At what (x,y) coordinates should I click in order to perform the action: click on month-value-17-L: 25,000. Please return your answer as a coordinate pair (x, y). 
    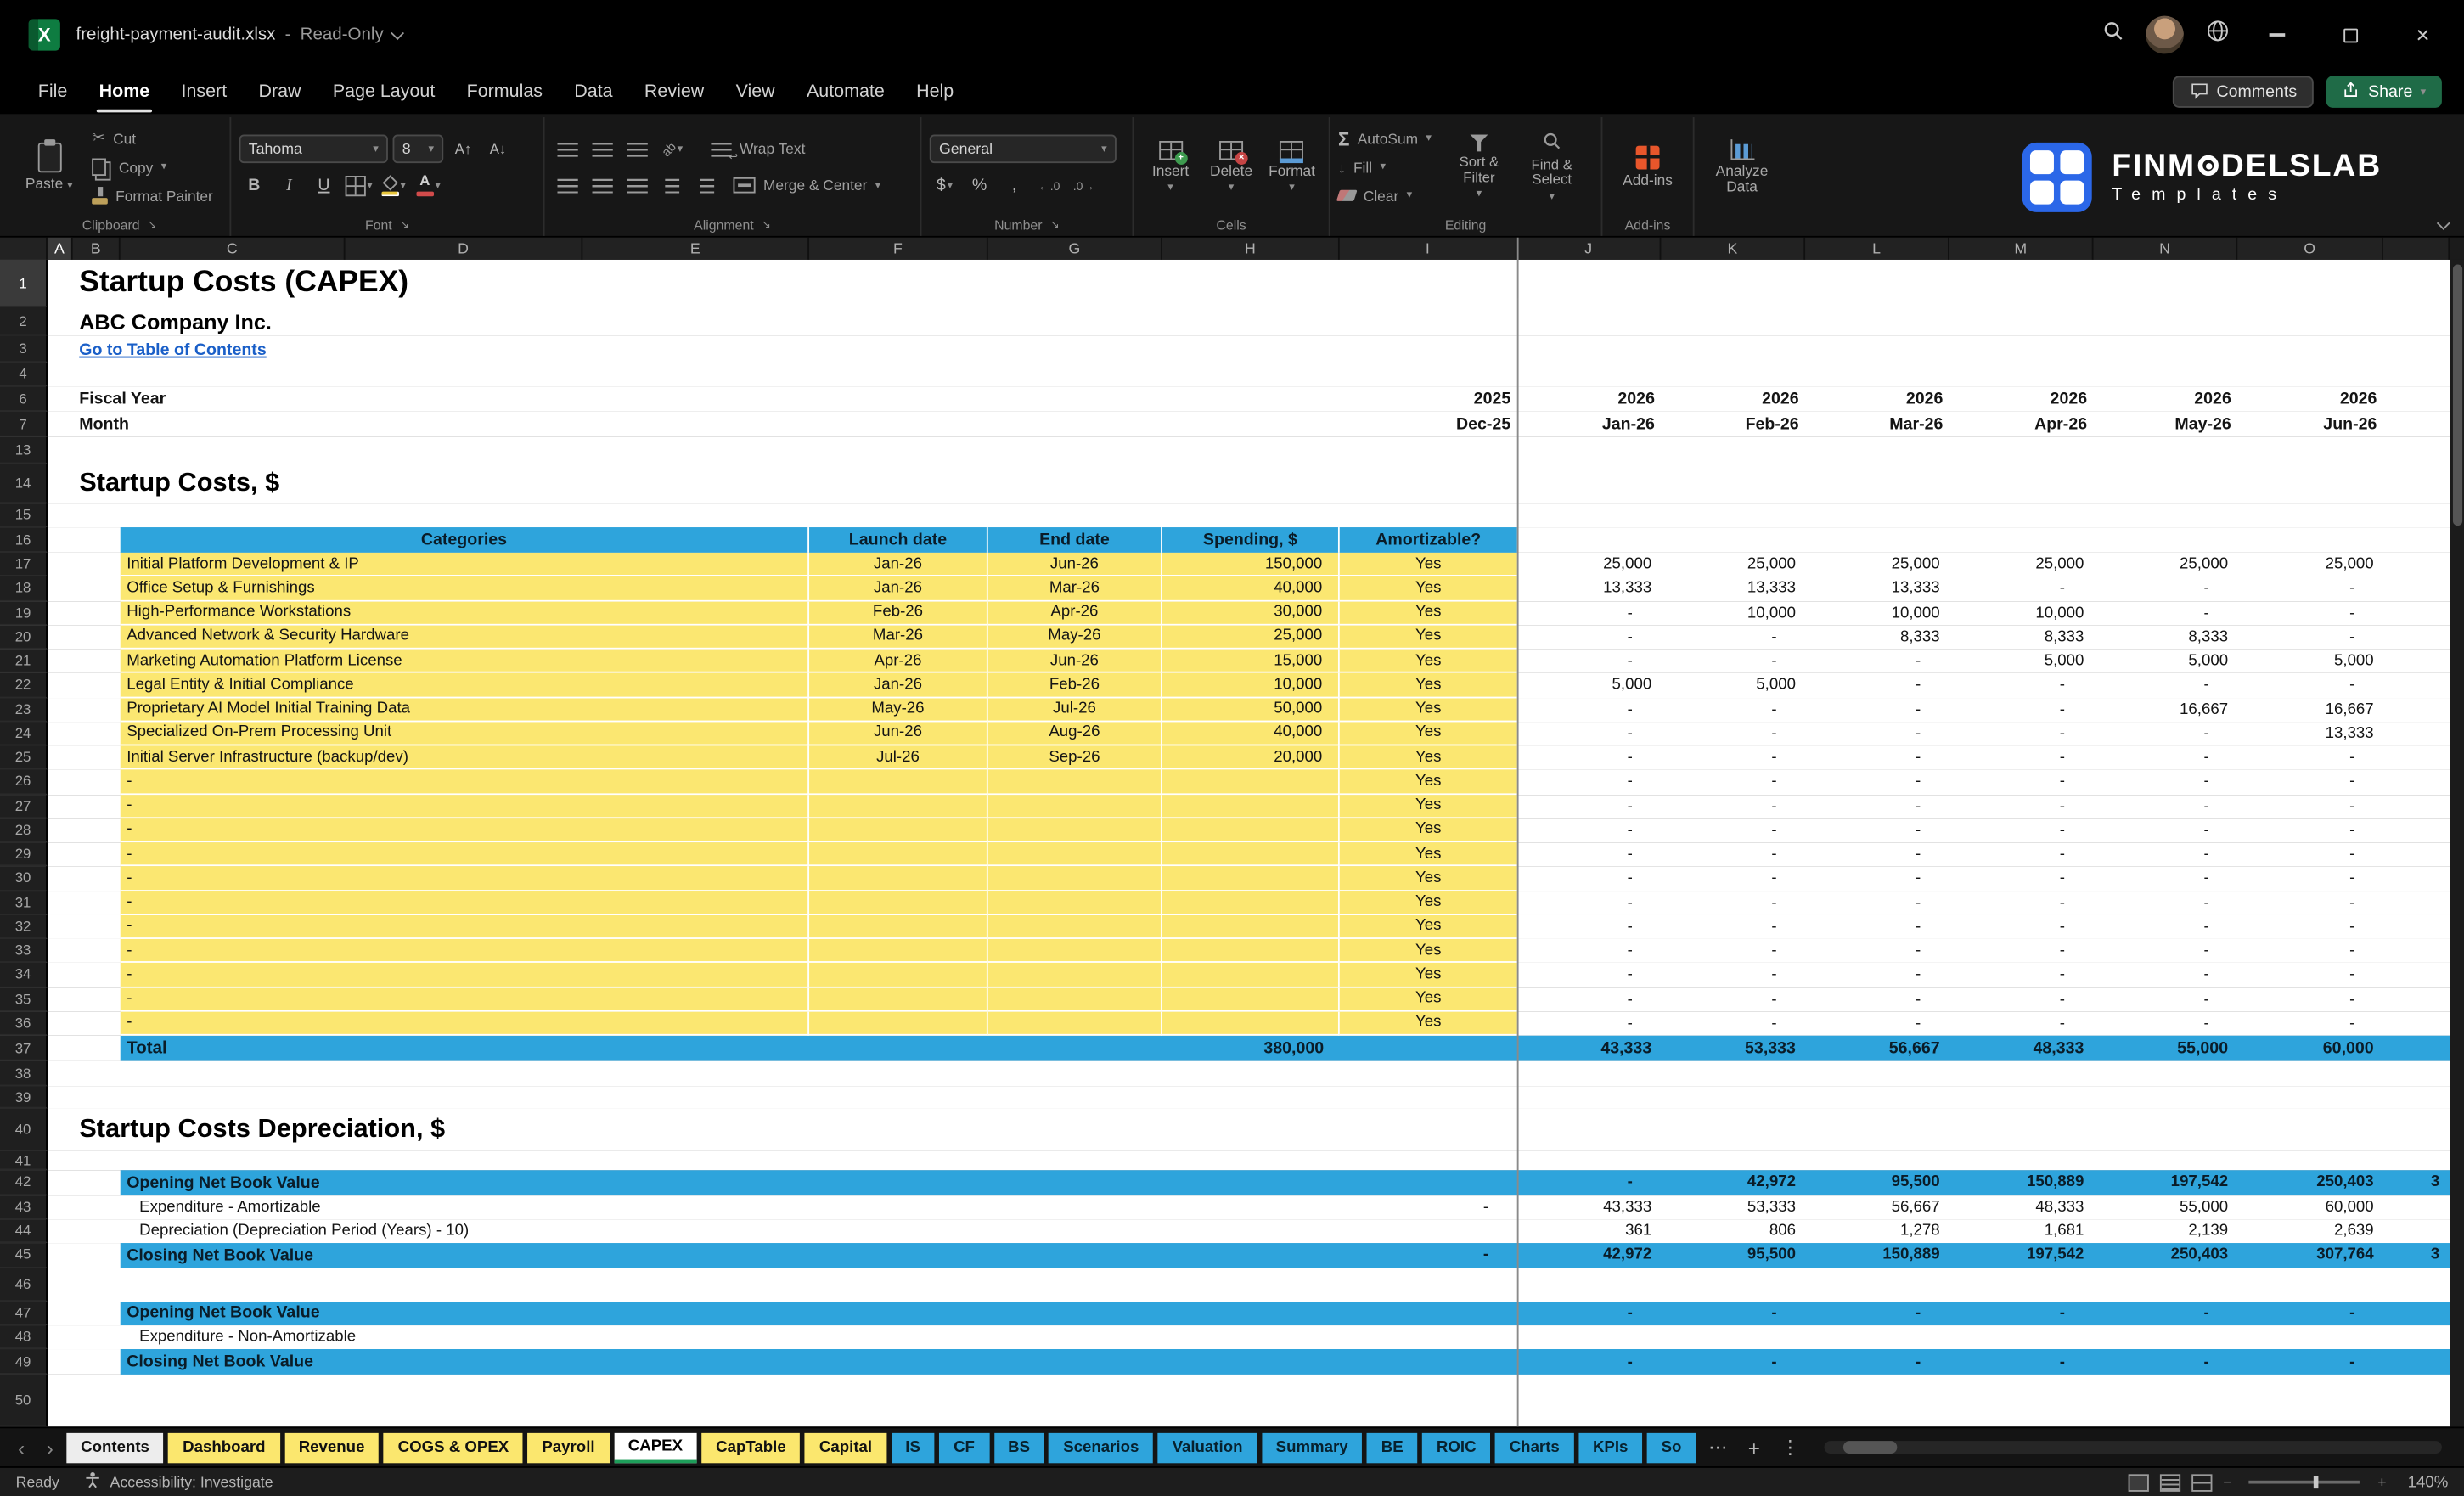
    Looking at the image, I should click on (1877, 564).